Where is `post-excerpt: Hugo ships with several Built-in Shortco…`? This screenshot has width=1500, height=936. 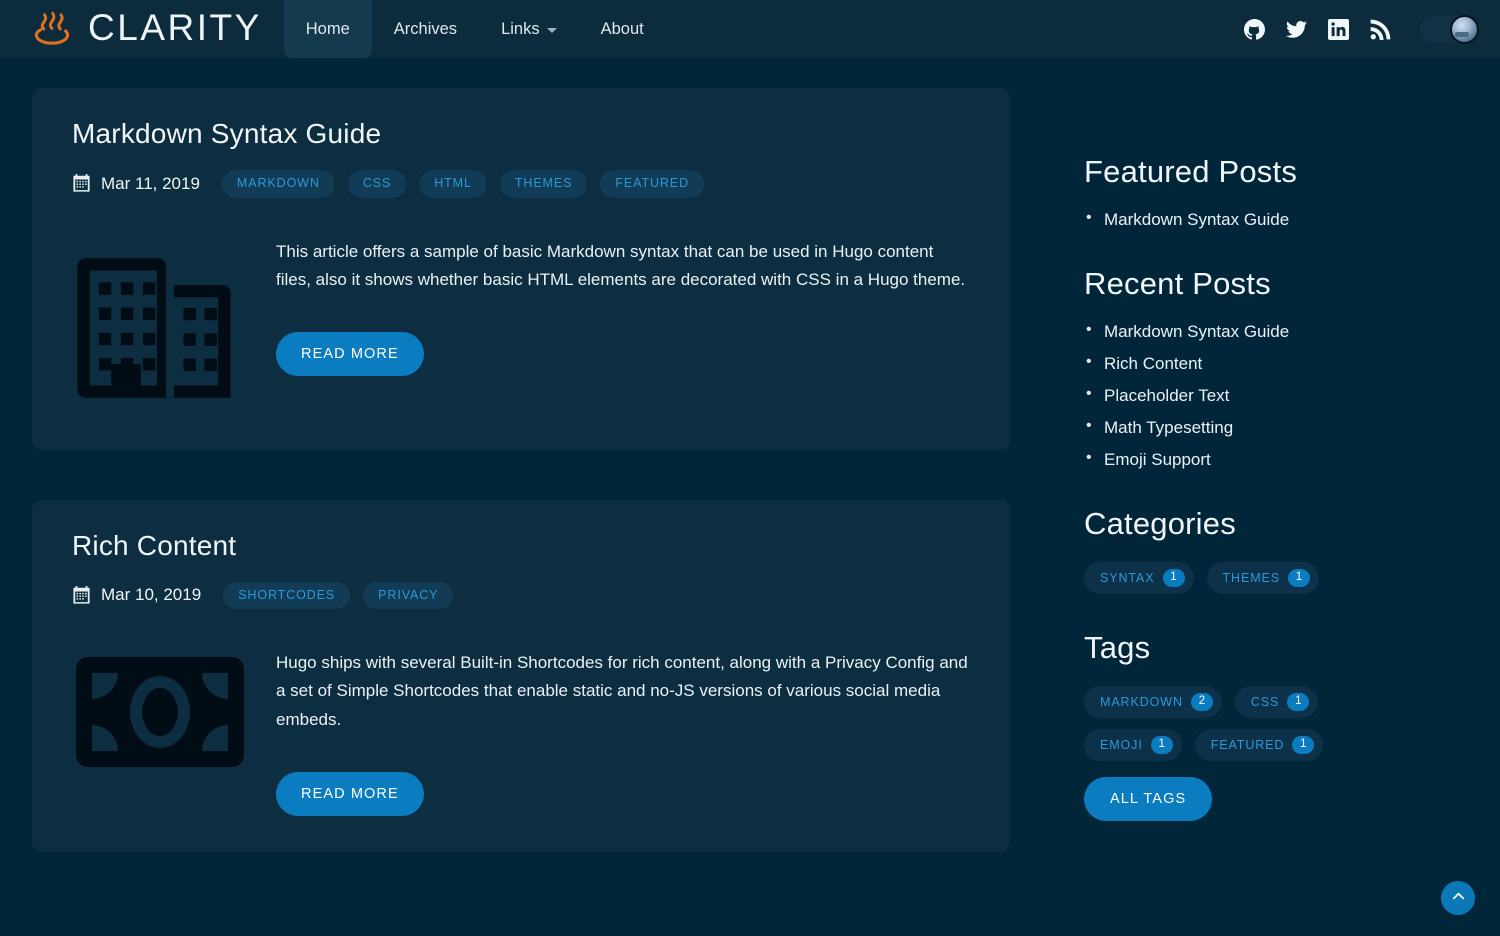 post-excerpt: Hugo ships with several Built-in Shortco… is located at coordinates (622, 691).